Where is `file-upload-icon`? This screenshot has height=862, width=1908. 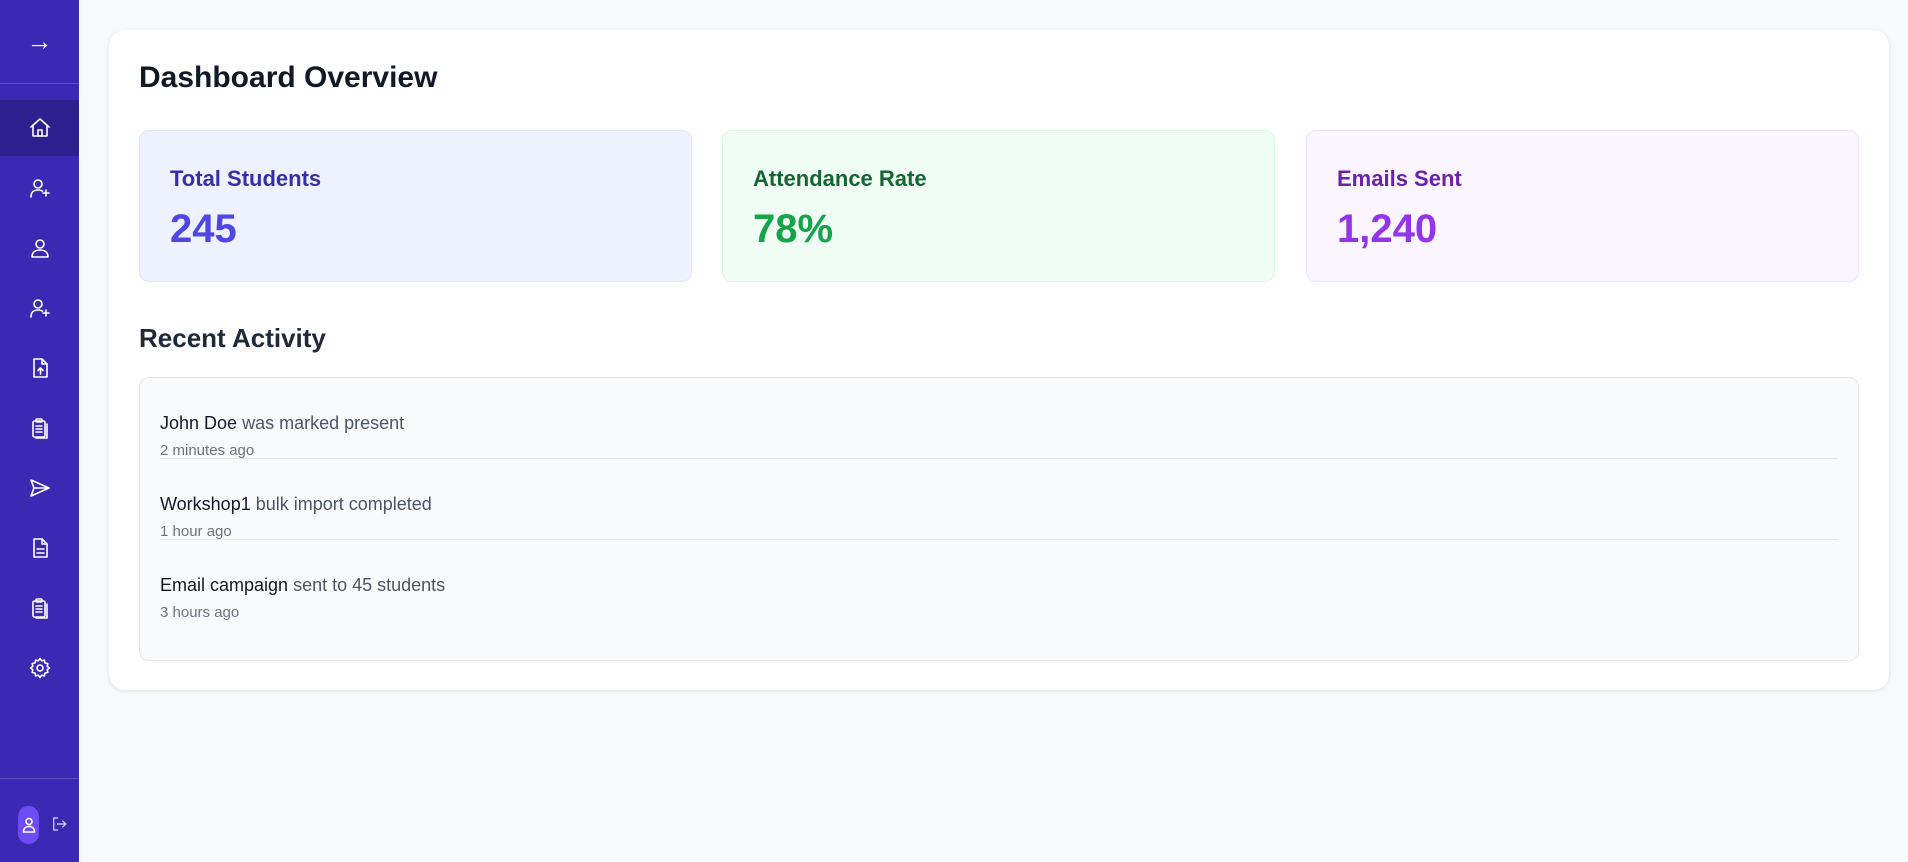 file-upload-icon is located at coordinates (40, 368).